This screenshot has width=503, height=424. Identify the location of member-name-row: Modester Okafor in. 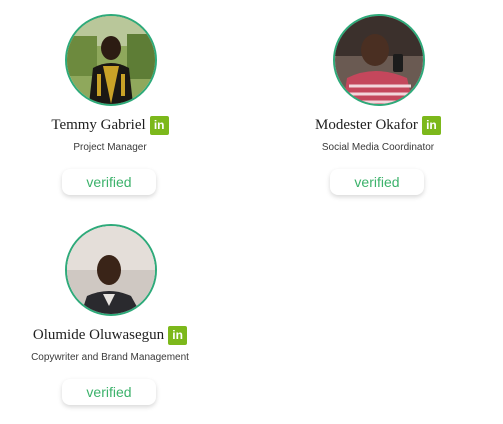
(378, 125).